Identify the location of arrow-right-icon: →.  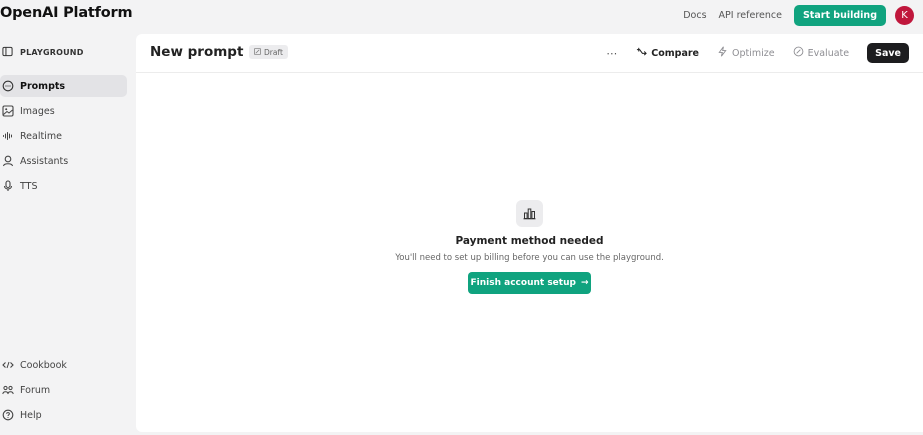
(584, 283).